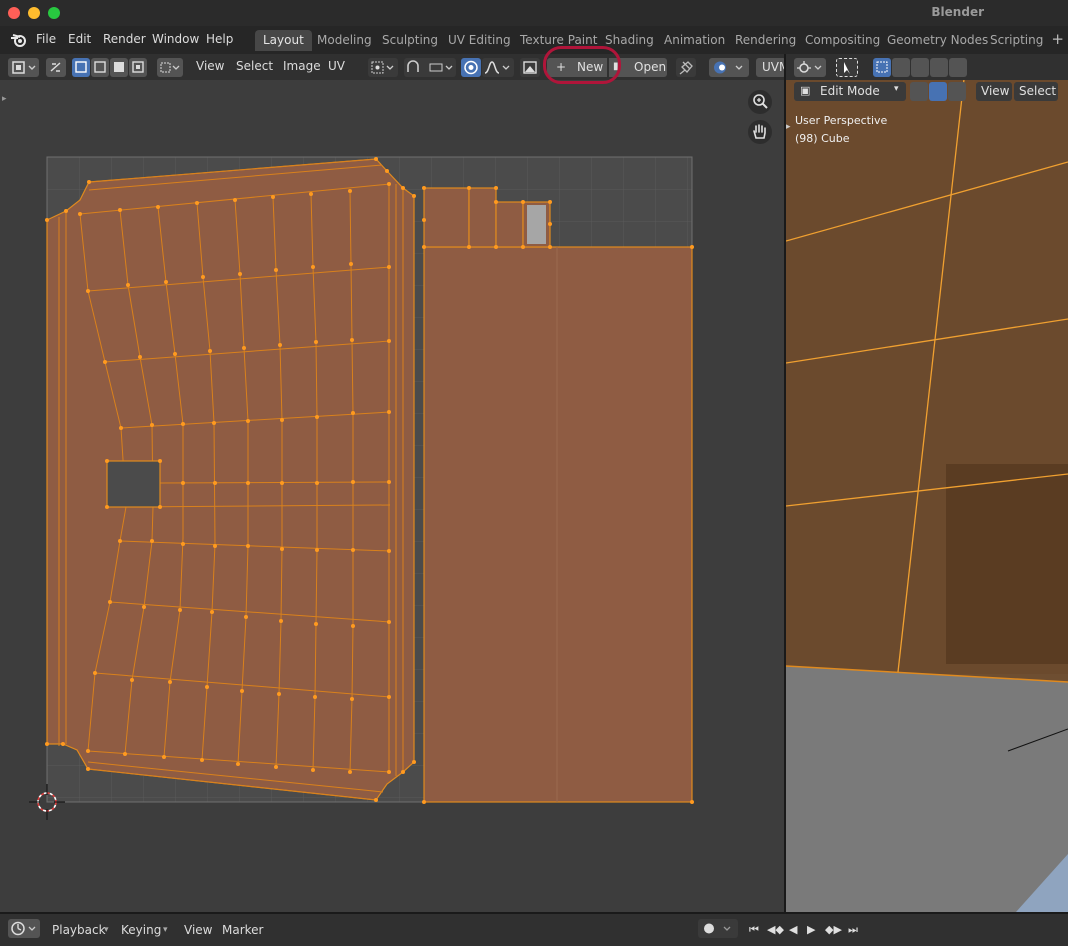 The width and height of the screenshot is (1068, 946). I want to click on mode-label: Edit Mode, so click(850, 91).